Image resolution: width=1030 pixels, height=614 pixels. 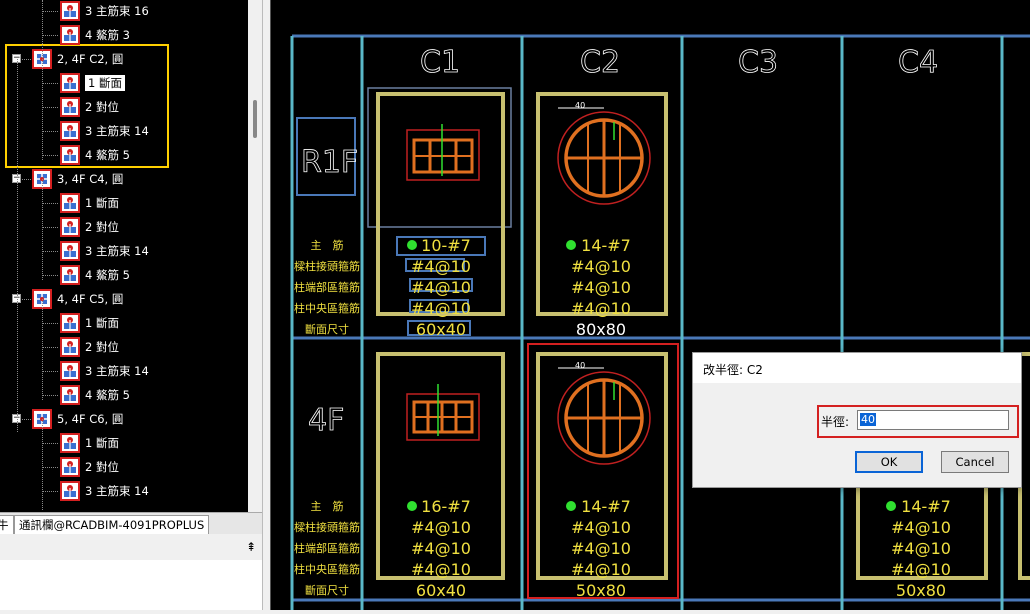 What do you see at coordinates (327, 266) in the screenshot?
I see `legend-joint: 樑柱接頭箍筋` at bounding box center [327, 266].